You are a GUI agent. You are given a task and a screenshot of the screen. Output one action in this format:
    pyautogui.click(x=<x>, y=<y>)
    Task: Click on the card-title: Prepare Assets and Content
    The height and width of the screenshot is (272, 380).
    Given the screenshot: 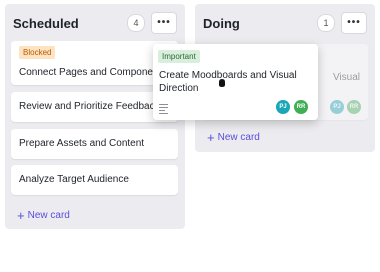 What is the action you would take?
    pyautogui.click(x=82, y=143)
    